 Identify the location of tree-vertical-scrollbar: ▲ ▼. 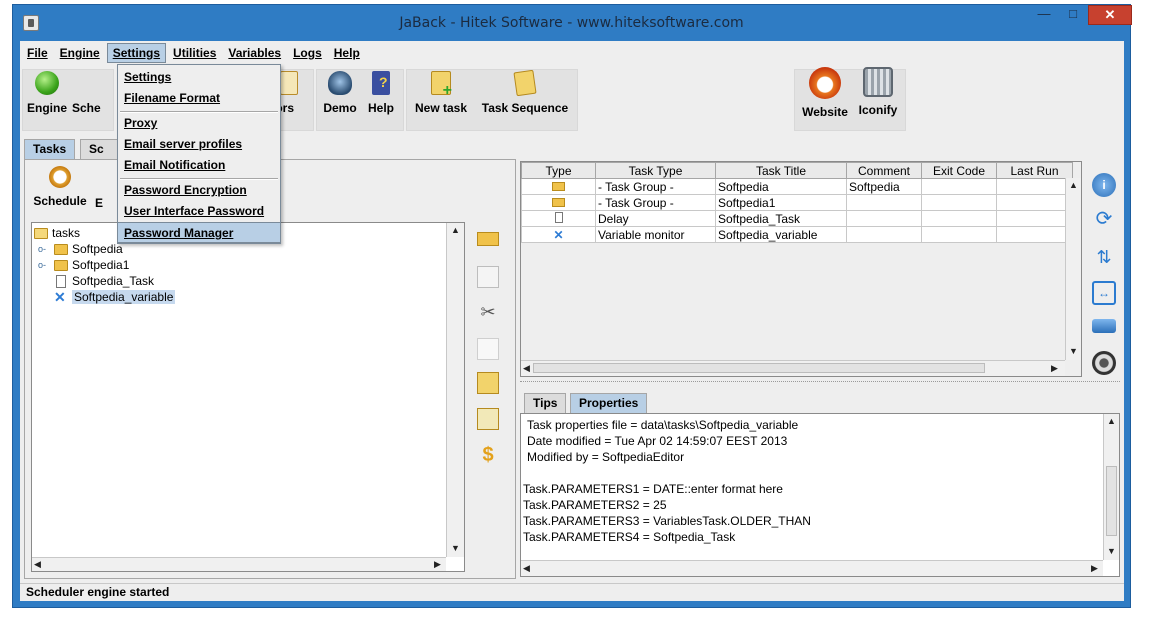
(455, 390).